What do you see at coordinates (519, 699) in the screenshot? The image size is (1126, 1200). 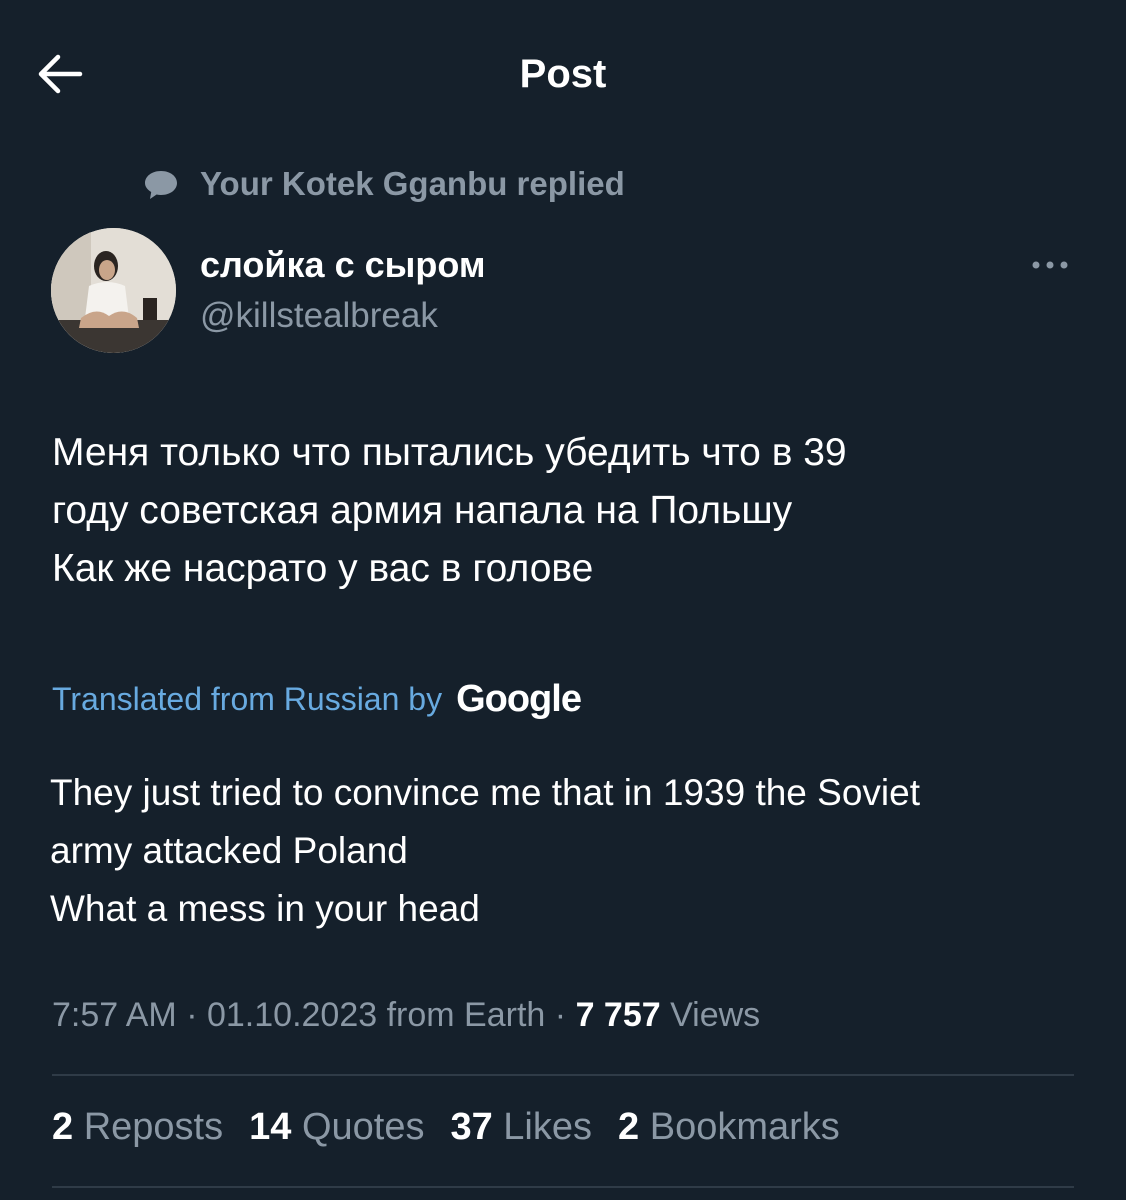 I see `google-logo: Google` at bounding box center [519, 699].